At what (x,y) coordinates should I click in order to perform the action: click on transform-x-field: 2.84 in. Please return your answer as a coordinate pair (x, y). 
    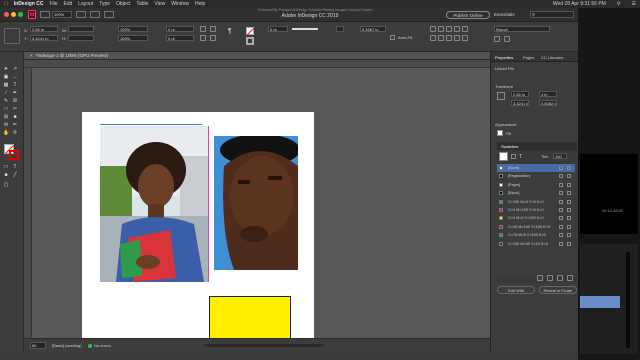
    Looking at the image, I should click on (520, 94).